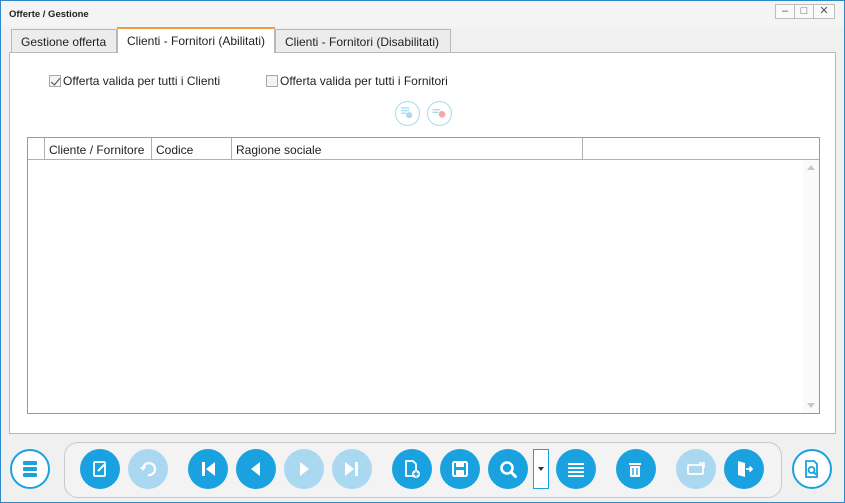  Describe the element at coordinates (364, 81) in the screenshot. I see `checkbox-label: Offerta valida per tutti i Fornitori` at that location.